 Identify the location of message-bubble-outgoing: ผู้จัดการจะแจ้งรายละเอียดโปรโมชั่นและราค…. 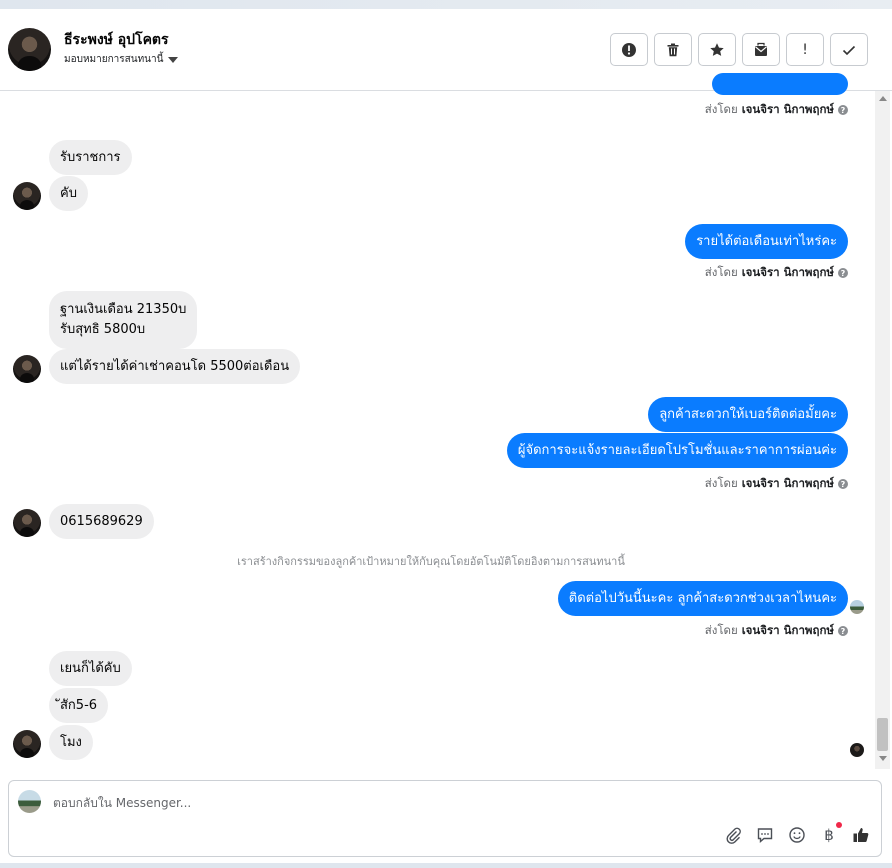
(677, 450).